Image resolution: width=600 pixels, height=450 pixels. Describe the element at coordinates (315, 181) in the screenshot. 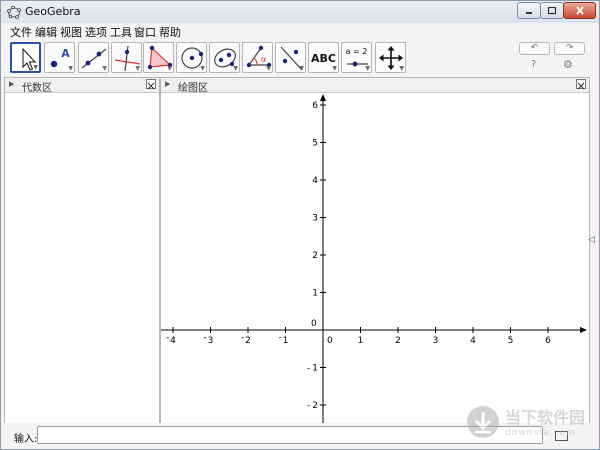

I see `y-tick-label: 4` at that location.